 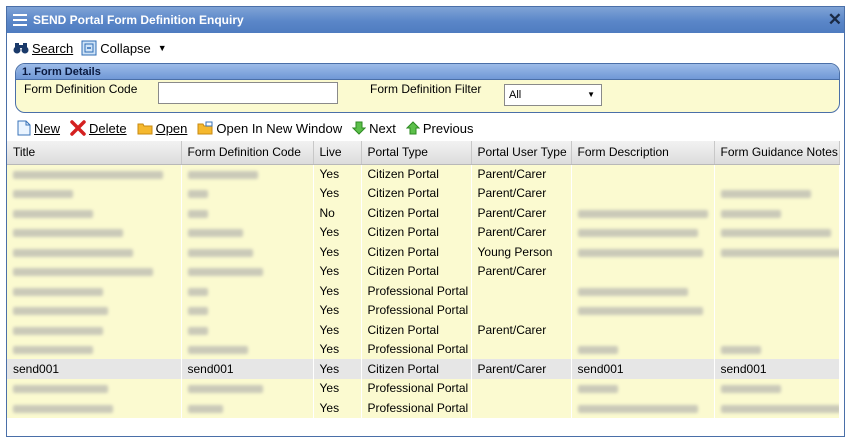 I want to click on col-header-form-definition-code: Form Definition Code, so click(x=247, y=153).